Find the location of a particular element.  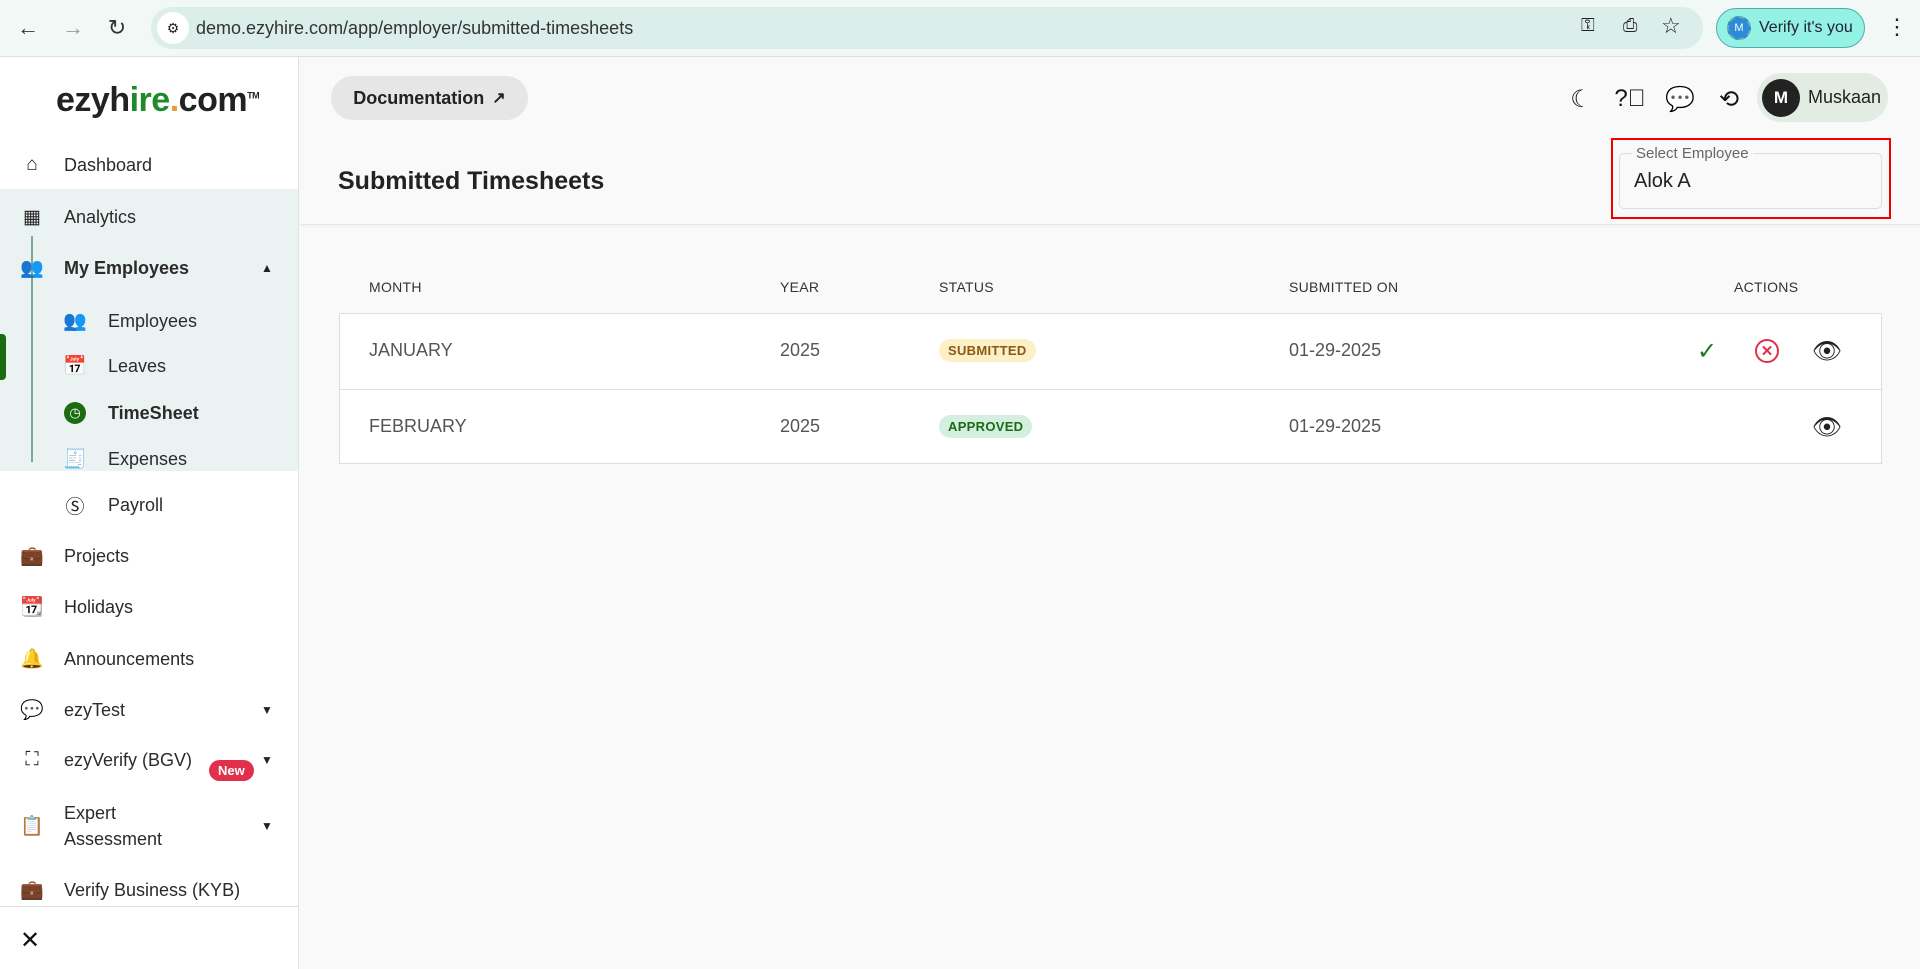

bell-icon: 🔔 is located at coordinates (32, 659).